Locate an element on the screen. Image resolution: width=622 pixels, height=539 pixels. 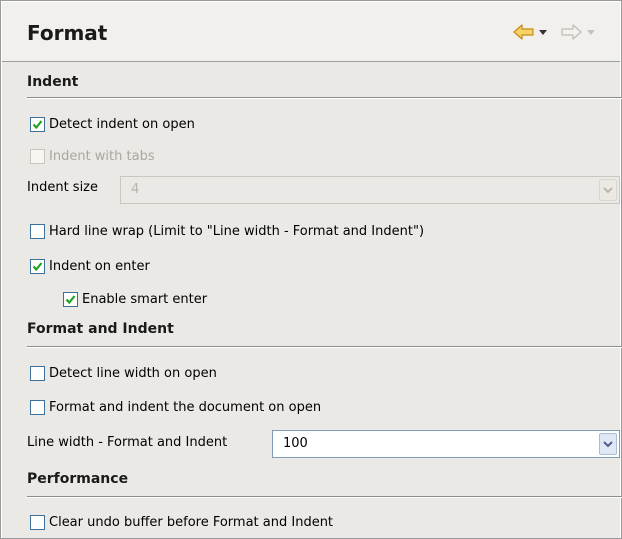
option-detect-indent: Detect indent on open is located at coordinates (112, 124).